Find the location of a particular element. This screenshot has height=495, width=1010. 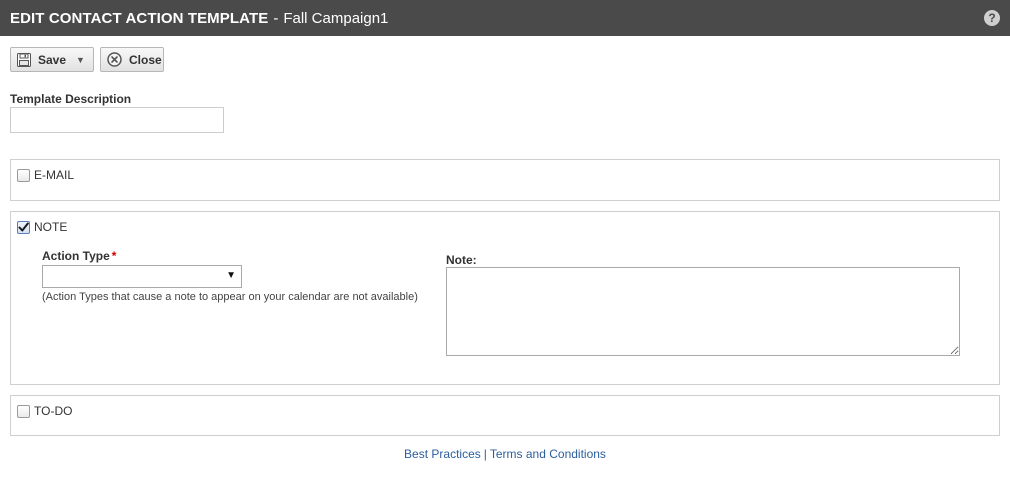

todo-section: TO-DO is located at coordinates (505, 415).